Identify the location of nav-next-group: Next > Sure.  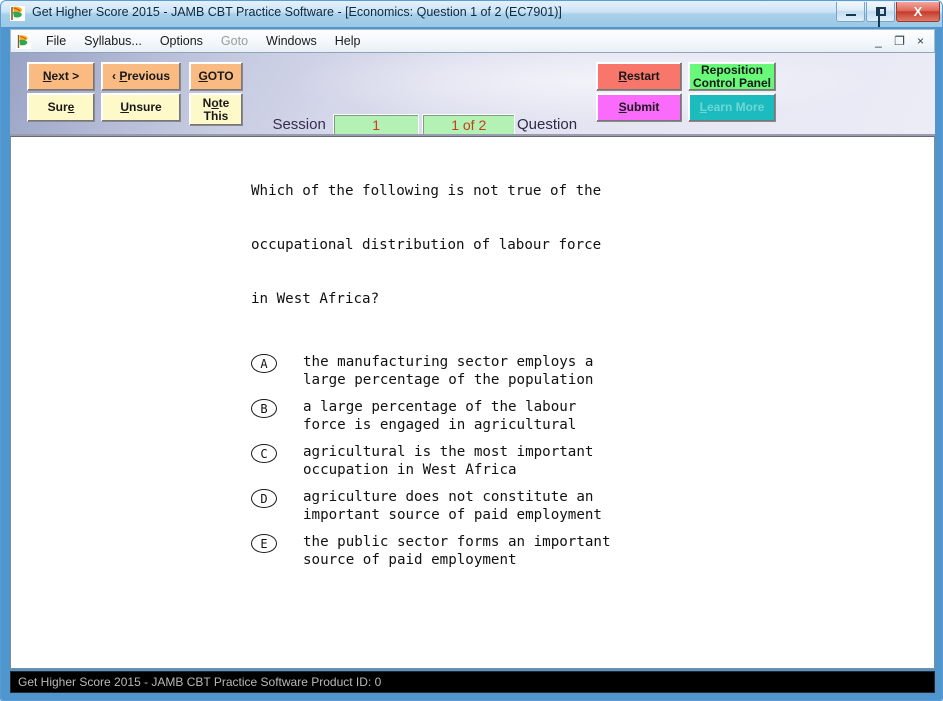
(61, 92).